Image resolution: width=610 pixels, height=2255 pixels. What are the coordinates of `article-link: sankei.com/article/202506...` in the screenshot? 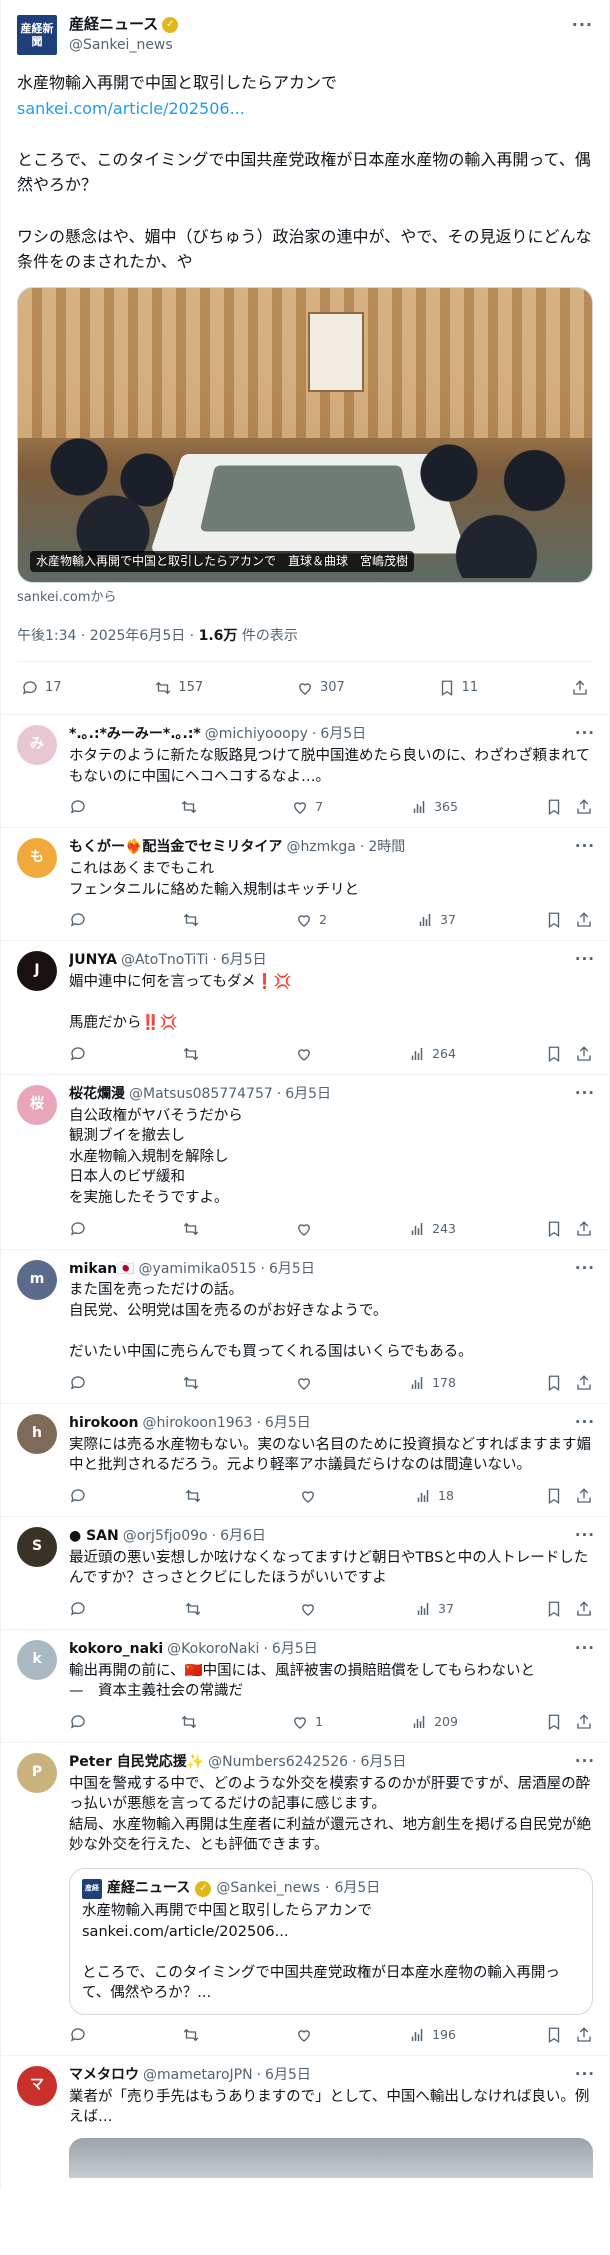 It's located at (131, 108).